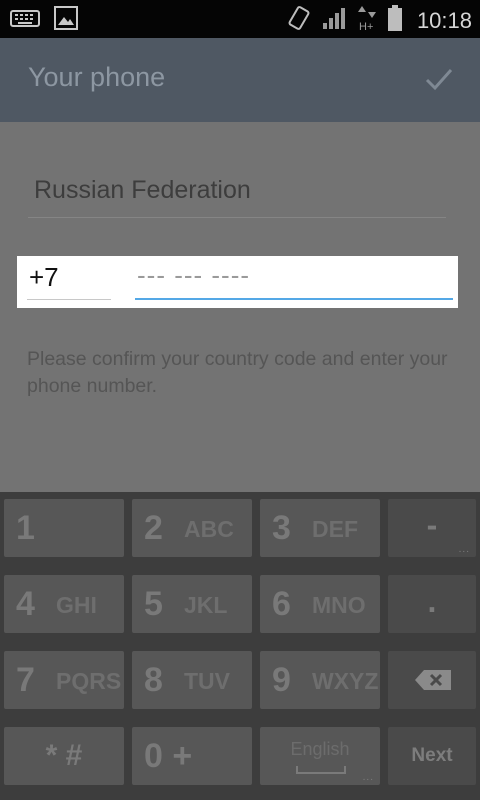  I want to click on data-hplus-icon: H+, so click(367, 20).